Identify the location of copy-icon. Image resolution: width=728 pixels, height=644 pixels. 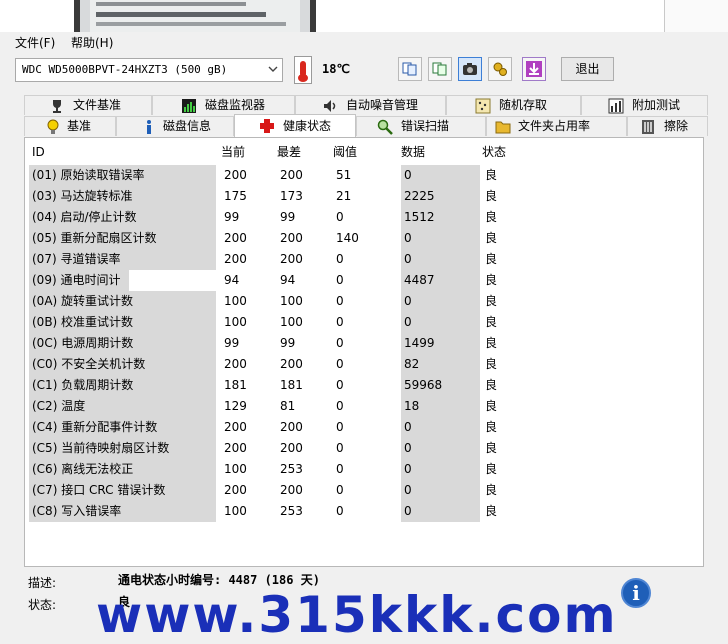
(409, 69).